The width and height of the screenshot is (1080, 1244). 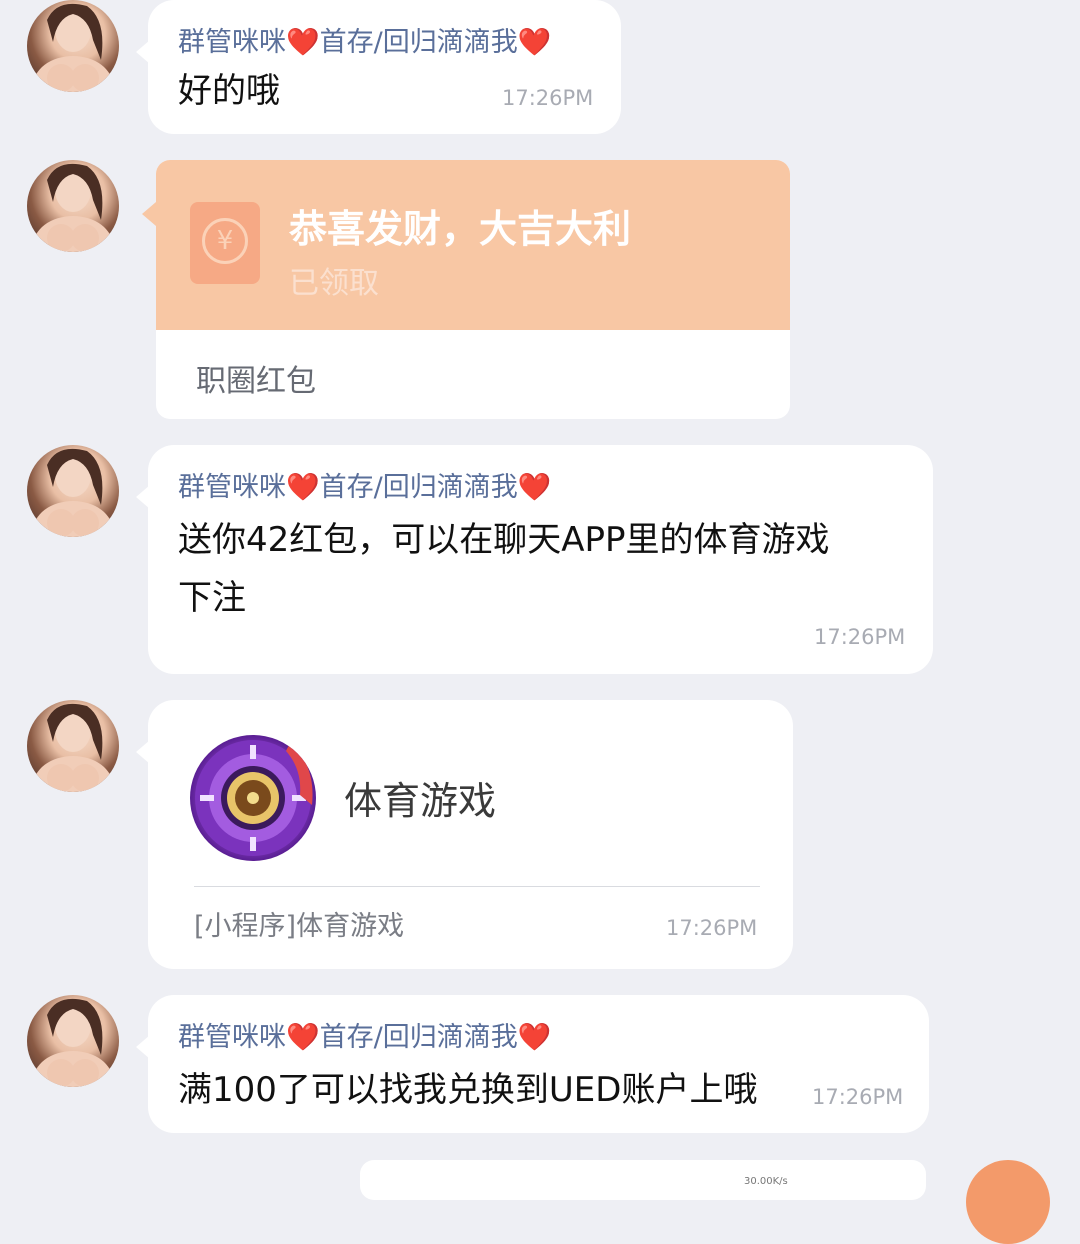 I want to click on red-packet-footer: 职圈红包, so click(x=256, y=381).